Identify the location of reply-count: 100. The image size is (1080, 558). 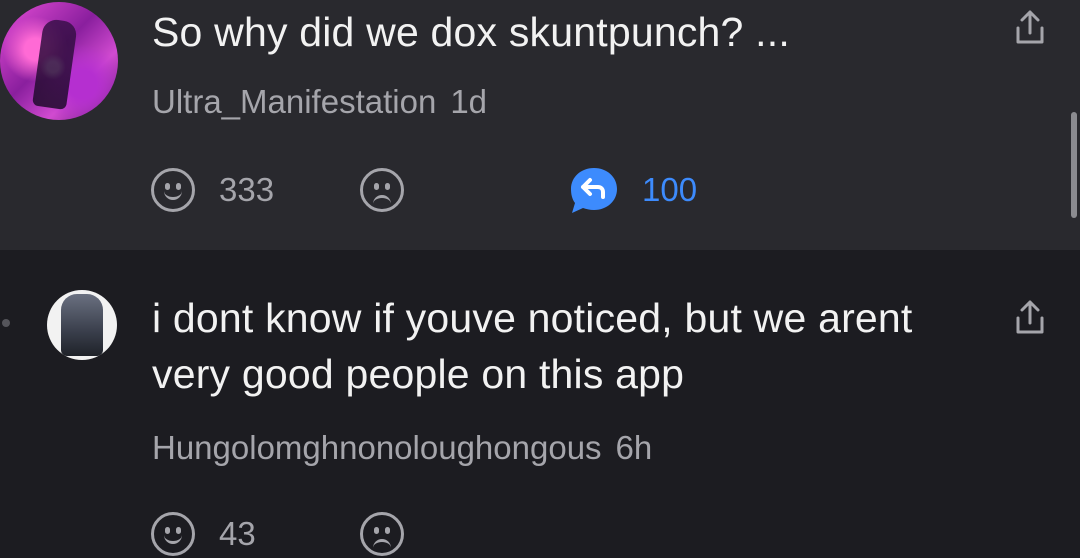
(670, 189).